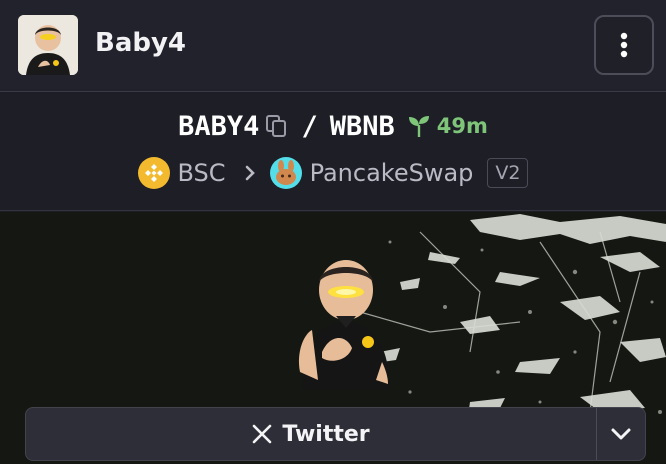 The height and width of the screenshot is (464, 666). What do you see at coordinates (276, 126) in the screenshot?
I see `copy-icon` at bounding box center [276, 126].